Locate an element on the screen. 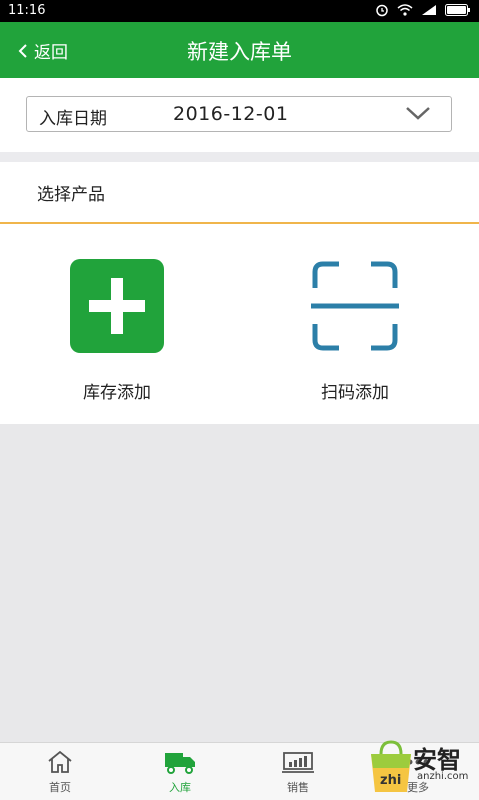 This screenshot has width=479, height=800. nav-bar: 返回 新建入库单 is located at coordinates (239, 50).